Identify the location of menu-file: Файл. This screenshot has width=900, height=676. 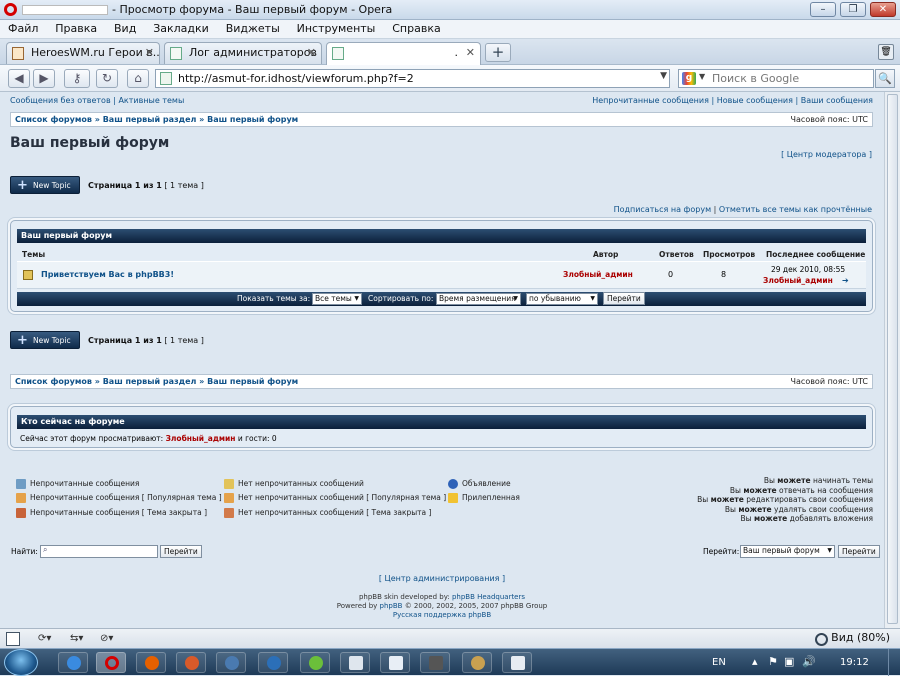
(23, 28).